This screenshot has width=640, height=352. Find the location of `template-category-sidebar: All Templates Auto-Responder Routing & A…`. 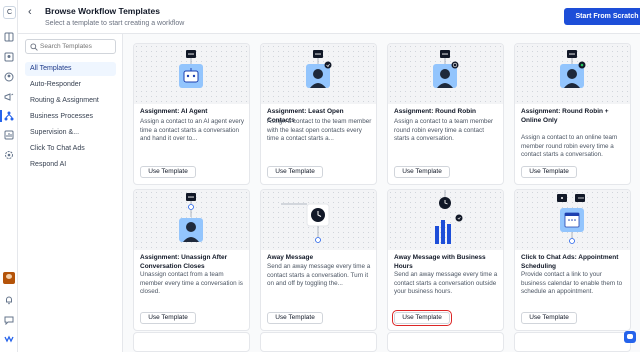

template-category-sidebar: All Templates Auto-Responder Routing & A… is located at coordinates (70, 193).